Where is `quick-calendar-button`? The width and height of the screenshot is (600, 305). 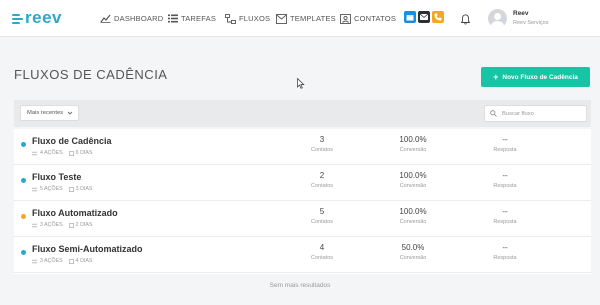 quick-calendar-button is located at coordinates (410, 17).